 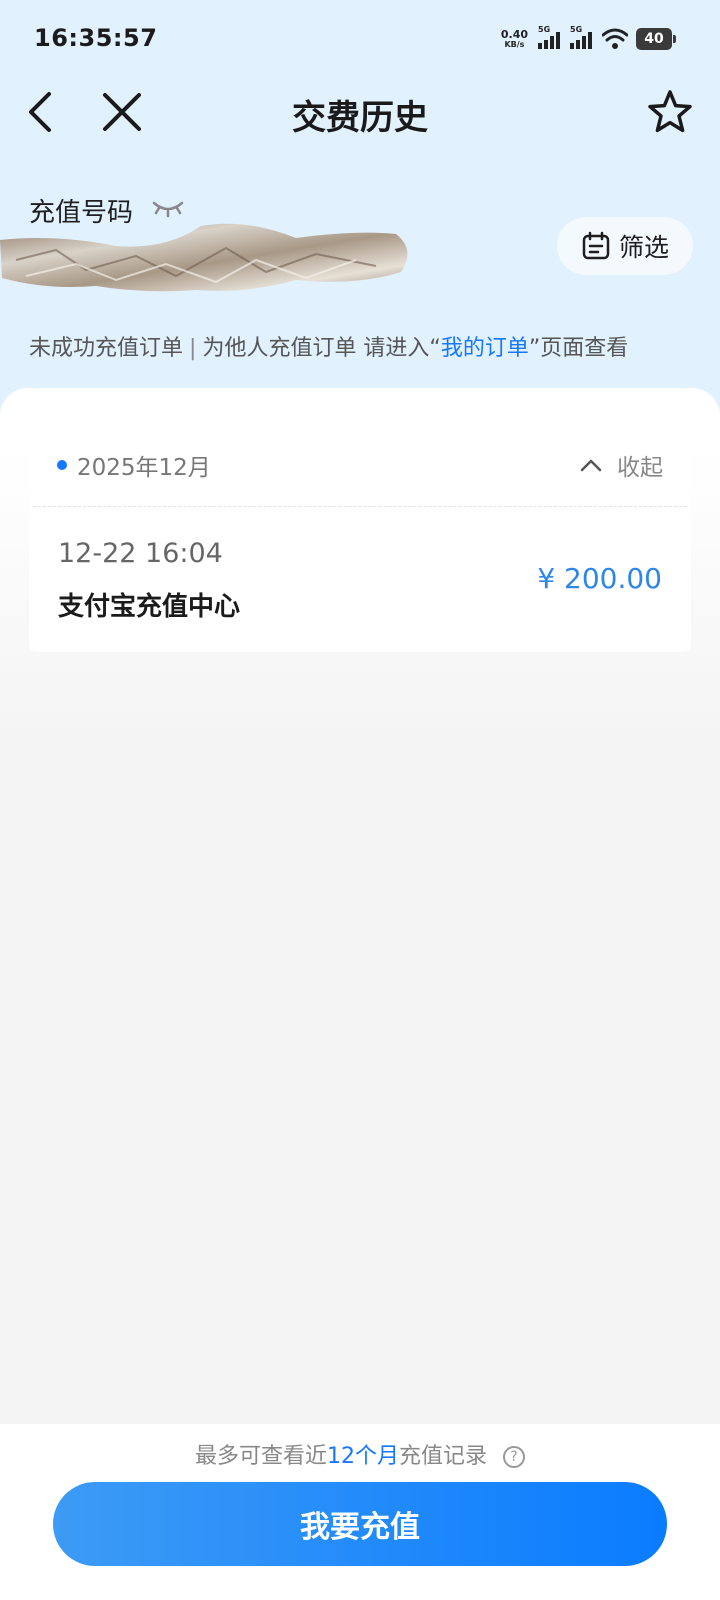 I want to click on sim1-label: 5G, so click(x=544, y=29).